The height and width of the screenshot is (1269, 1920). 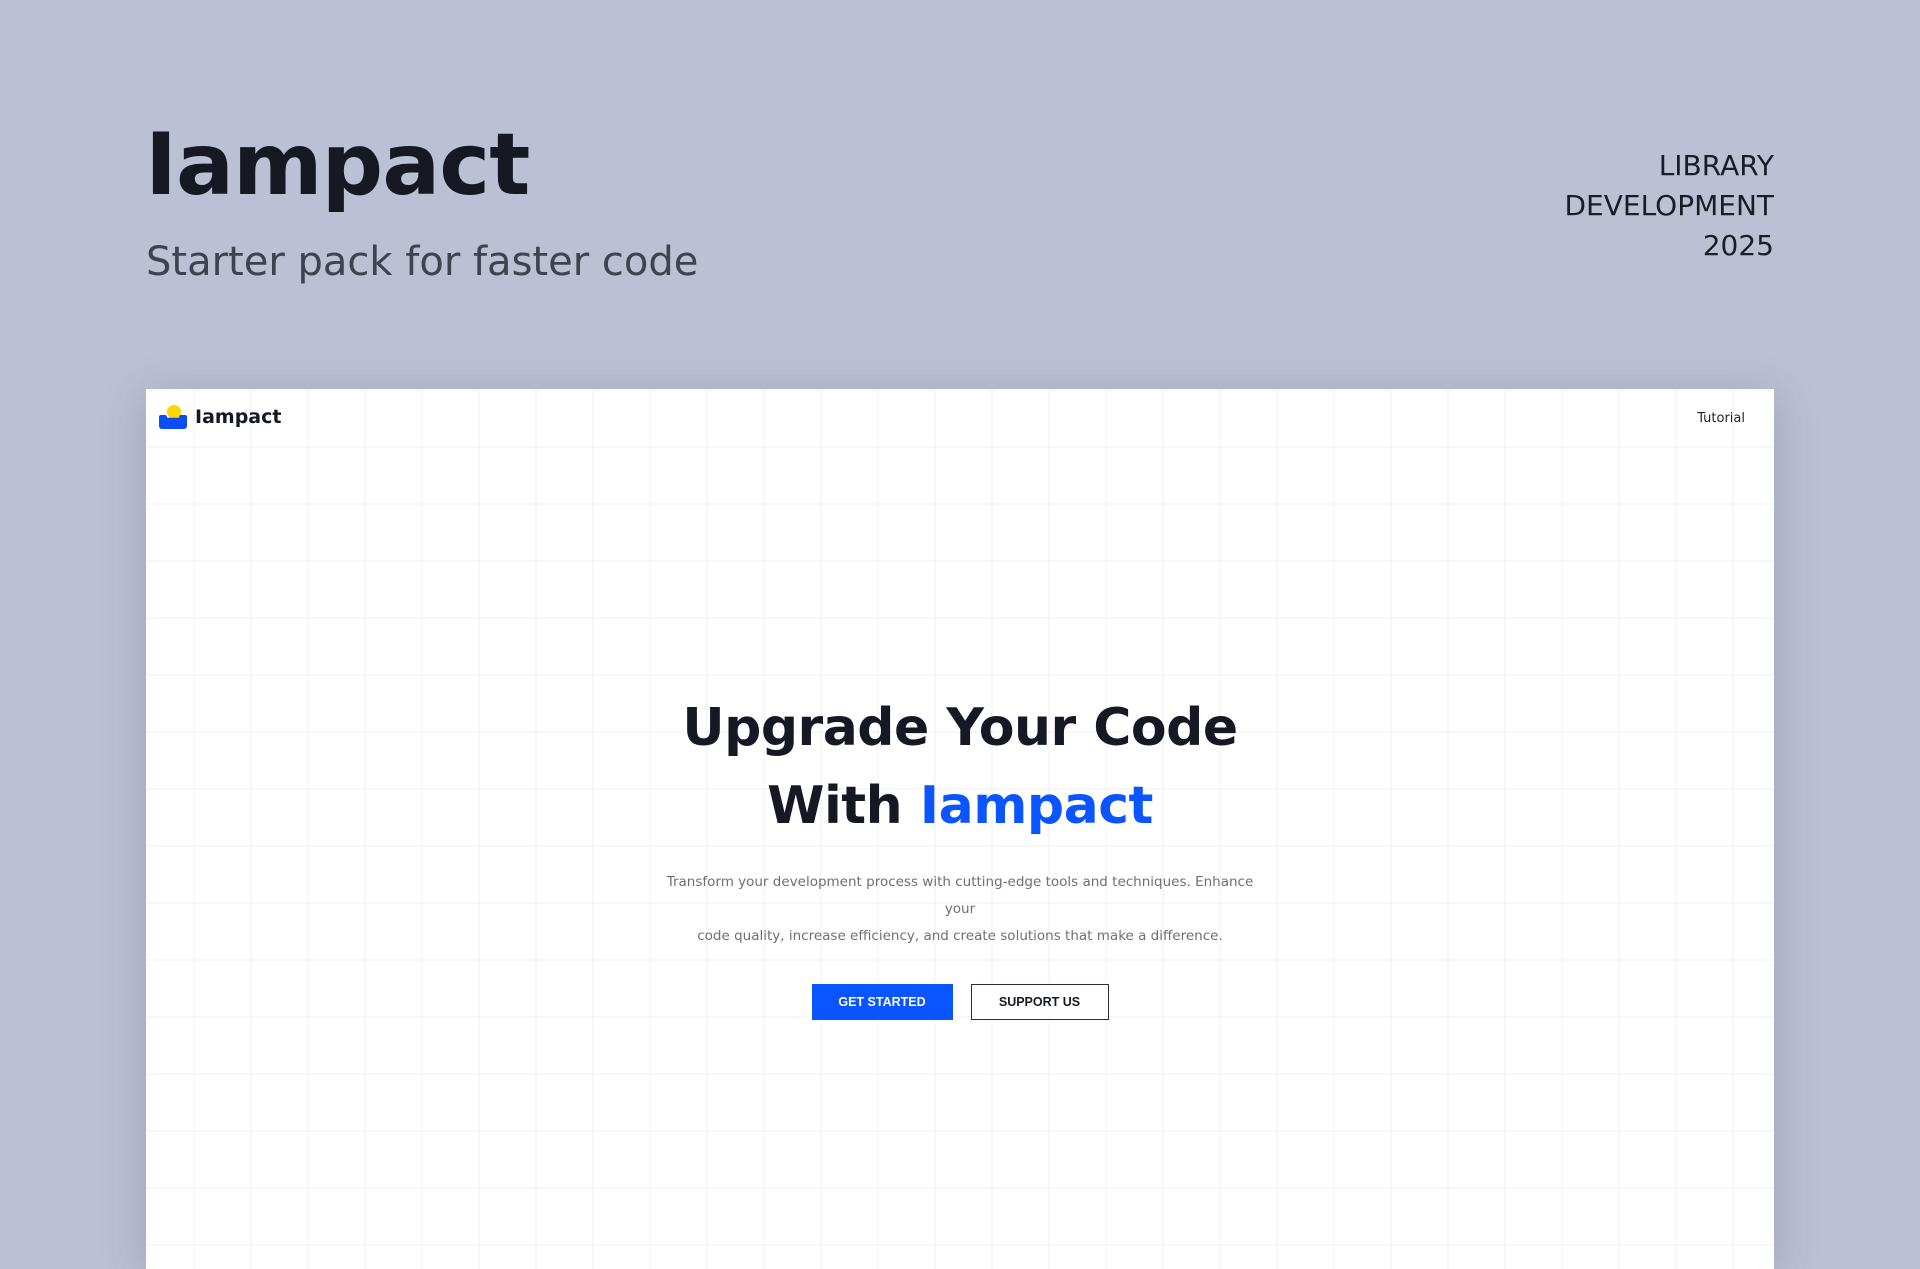 I want to click on page-title: Iampact, so click(x=337, y=165).